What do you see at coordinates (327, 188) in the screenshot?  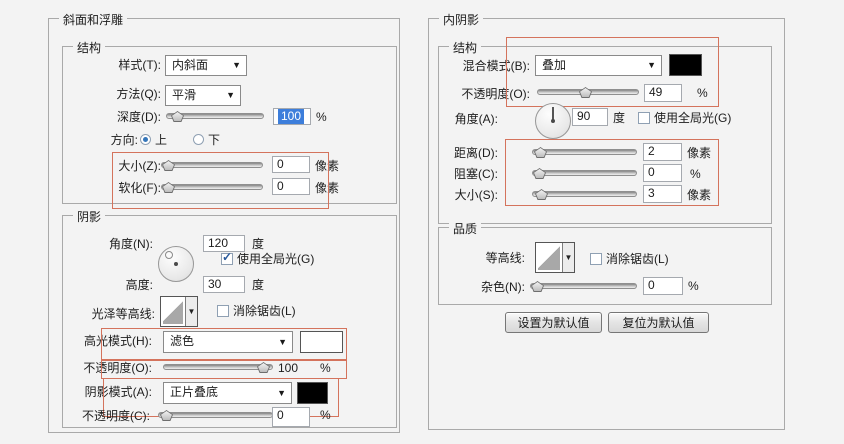 I see `soften-unit: 像素` at bounding box center [327, 188].